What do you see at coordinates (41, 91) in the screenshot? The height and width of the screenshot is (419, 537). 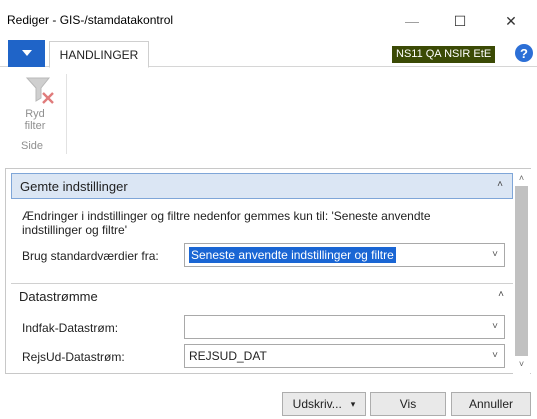 I see `clear-filter-icon` at bounding box center [41, 91].